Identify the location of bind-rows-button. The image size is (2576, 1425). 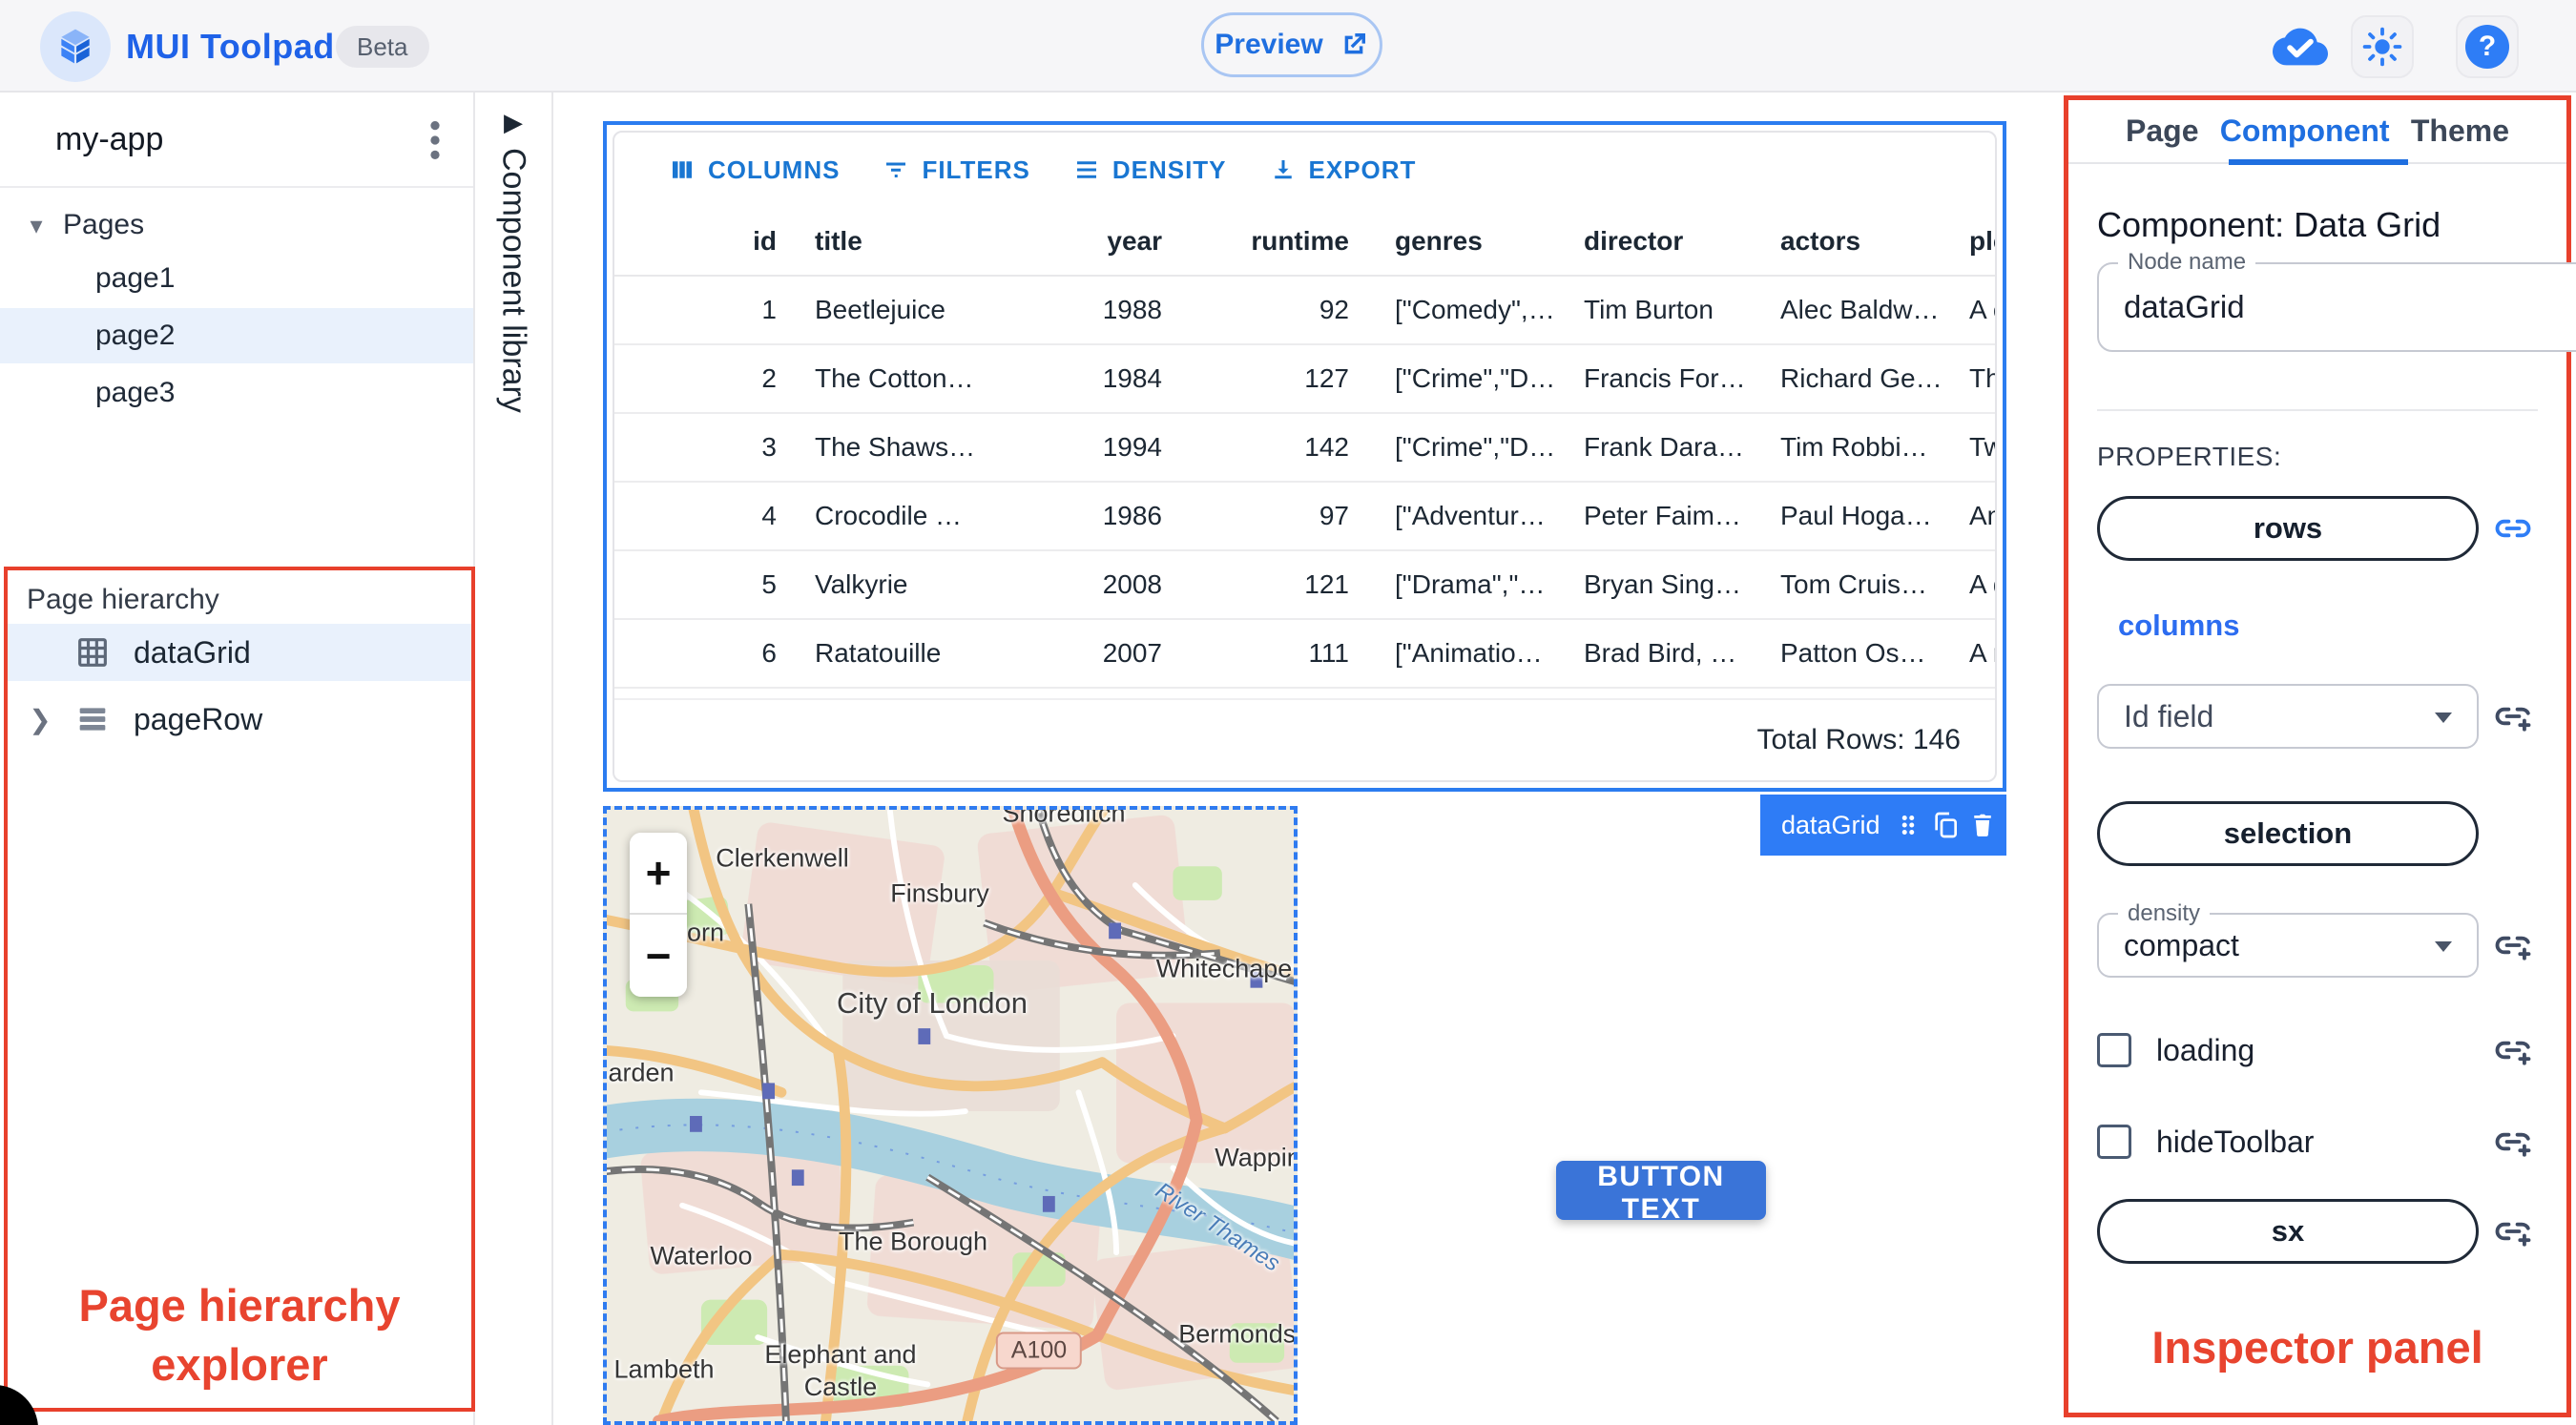
(2513, 528).